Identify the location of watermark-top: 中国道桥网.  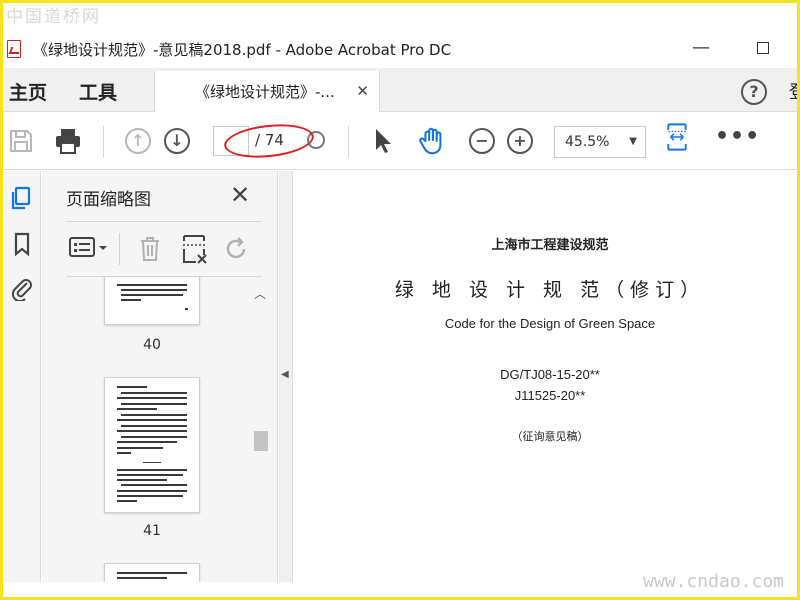
(53, 17).